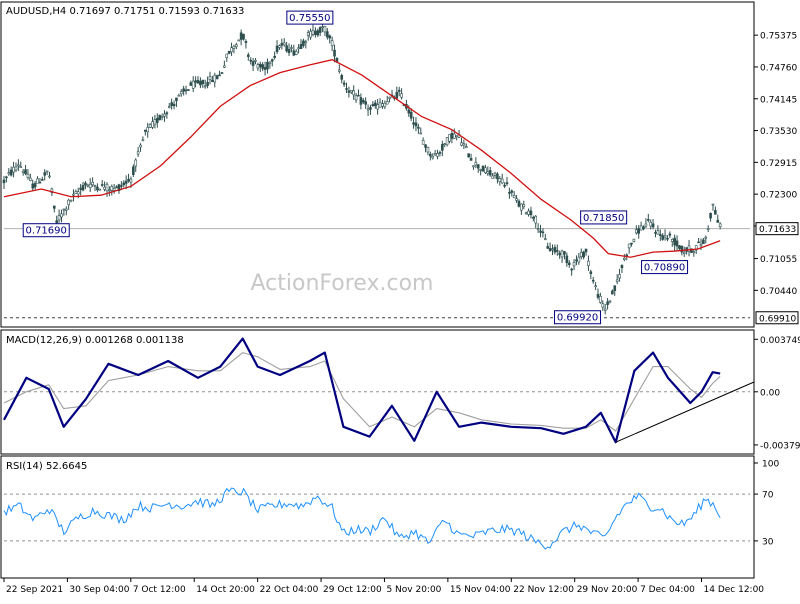 The height and width of the screenshot is (604, 800). What do you see at coordinates (46, 230) in the screenshot?
I see `price-label-0.71690: 0.71690` at bounding box center [46, 230].